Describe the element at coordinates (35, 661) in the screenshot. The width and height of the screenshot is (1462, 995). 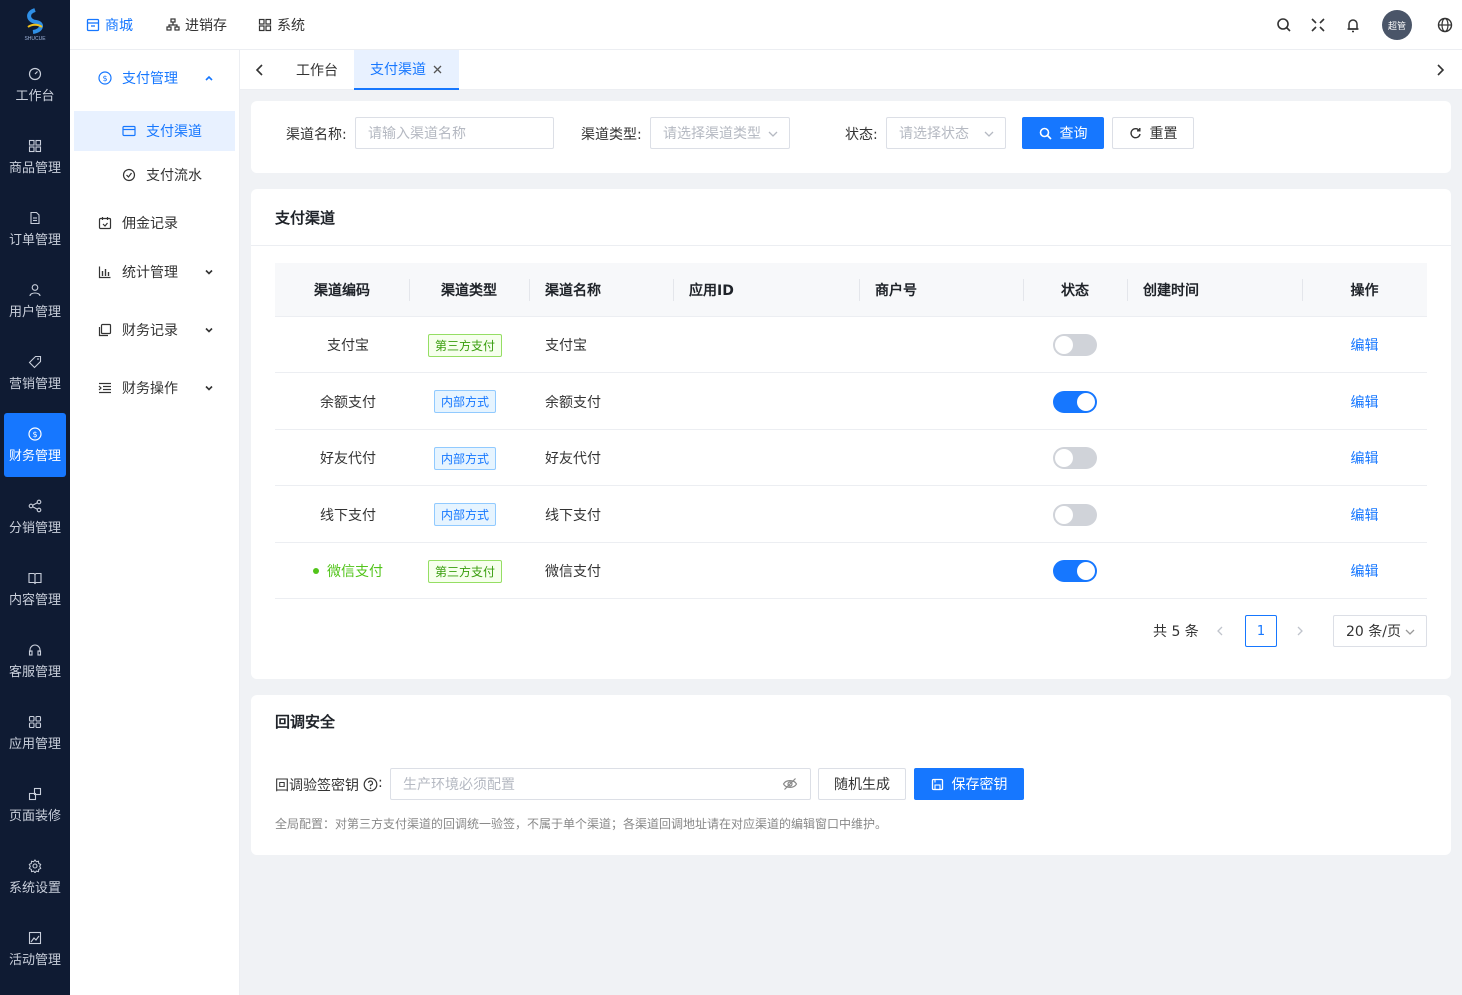
I see `rail-item: 客服管理` at that location.